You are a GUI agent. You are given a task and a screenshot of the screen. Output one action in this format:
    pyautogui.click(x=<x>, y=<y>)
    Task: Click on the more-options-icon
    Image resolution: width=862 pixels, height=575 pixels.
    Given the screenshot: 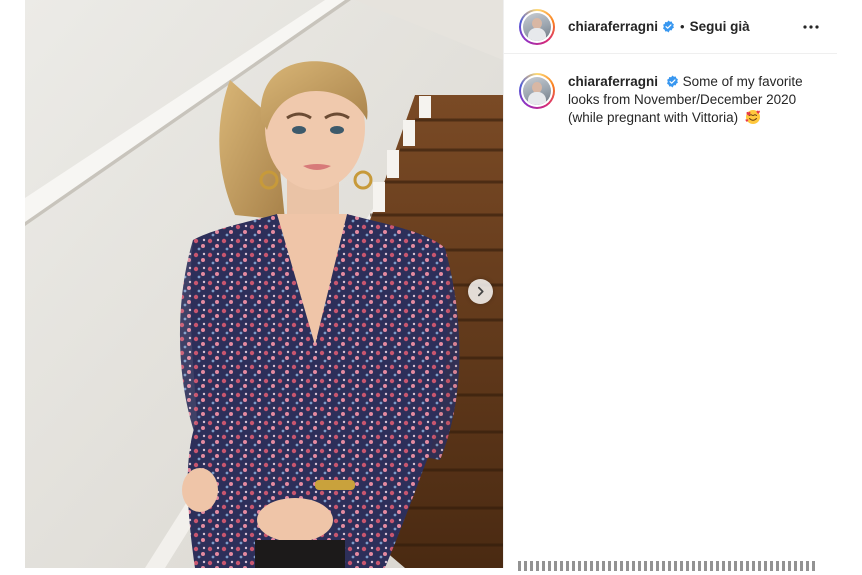 What is the action you would take?
    pyautogui.click(x=811, y=26)
    